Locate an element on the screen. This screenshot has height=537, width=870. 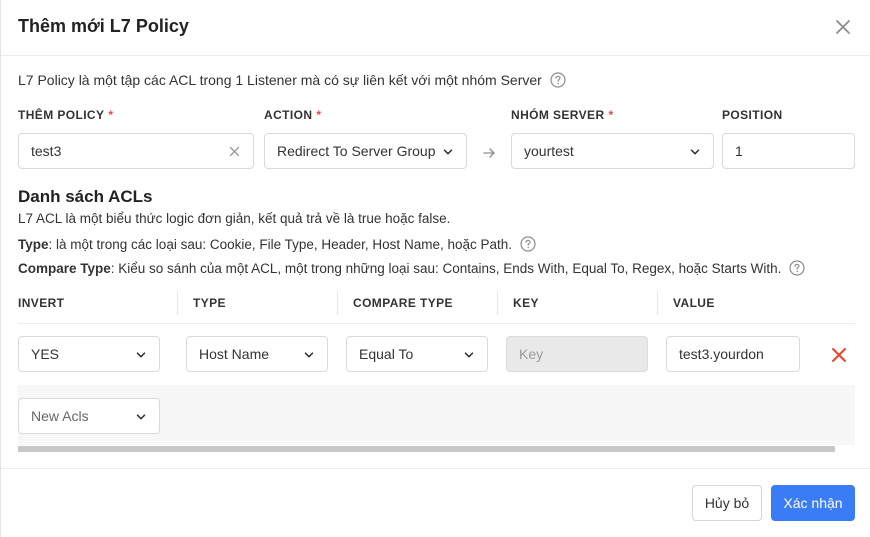
action-select: Redirect To Server Group is located at coordinates (365, 151).